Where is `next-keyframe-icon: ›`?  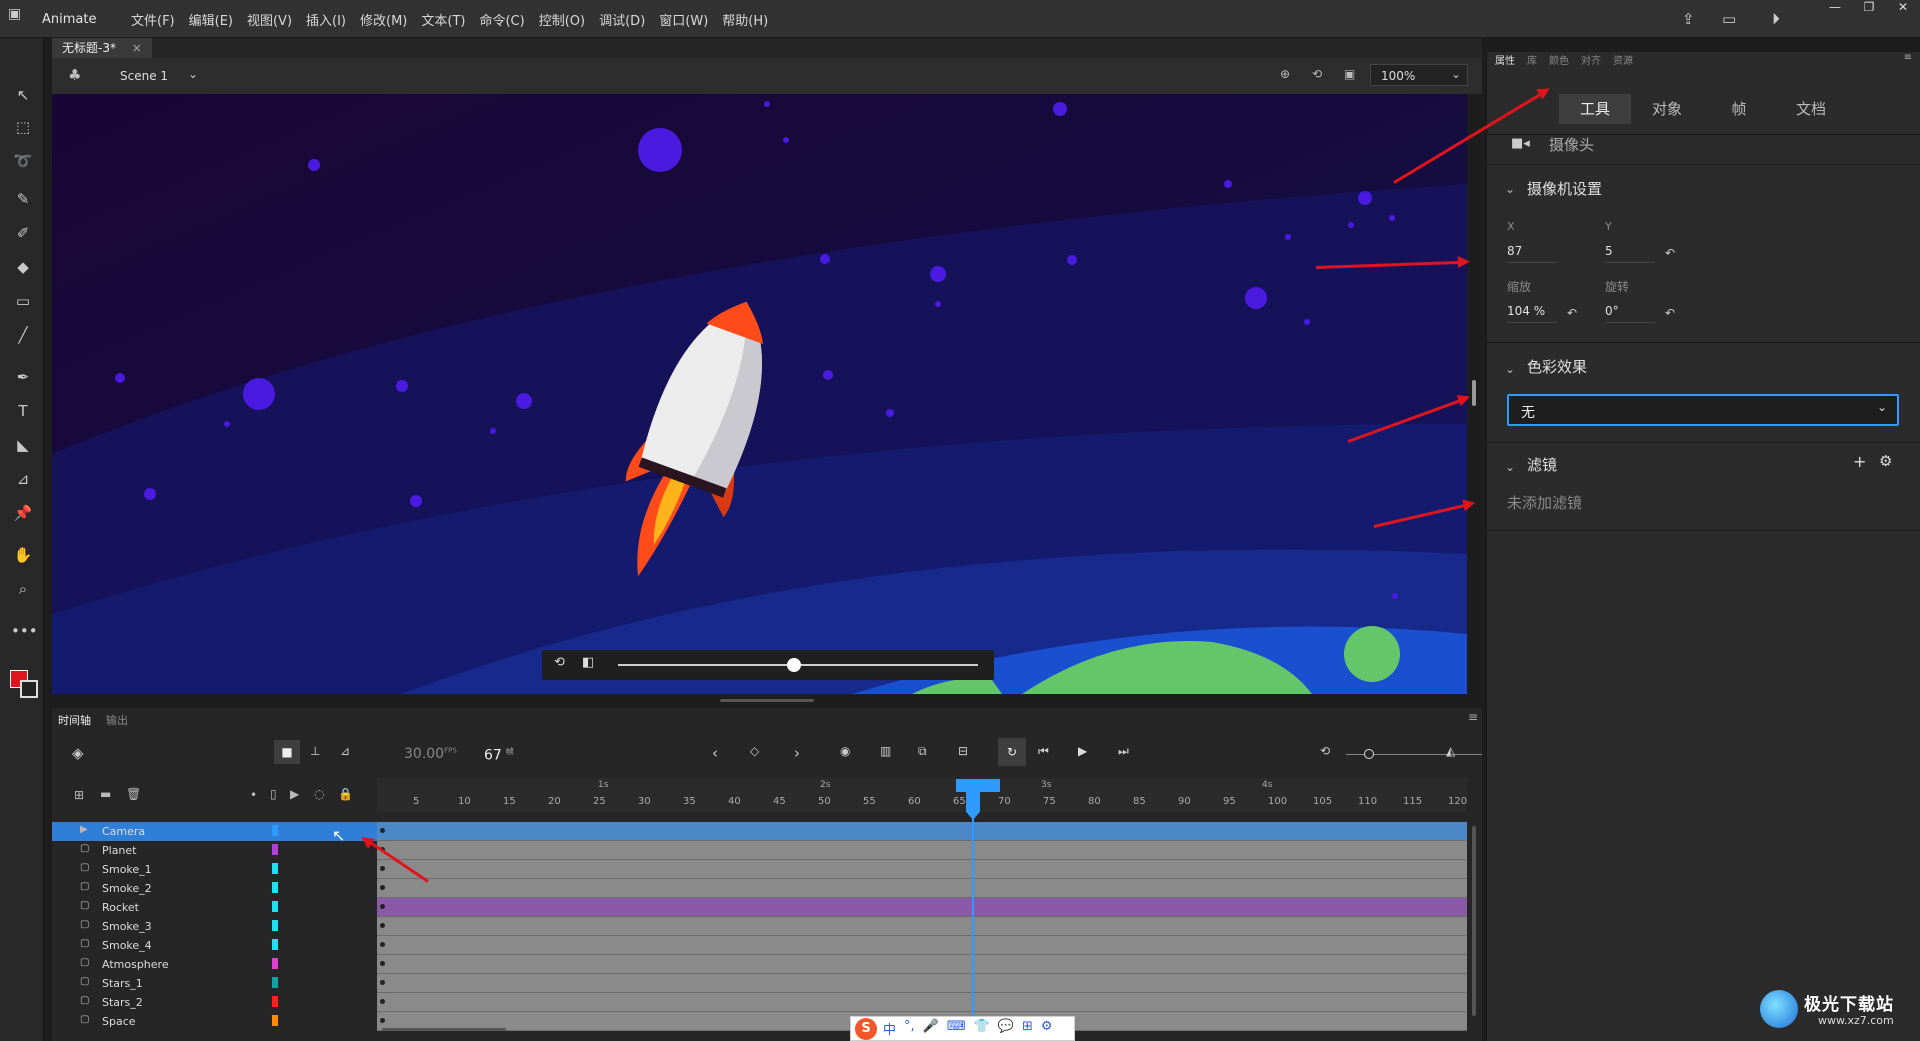 next-keyframe-icon: › is located at coordinates (797, 753).